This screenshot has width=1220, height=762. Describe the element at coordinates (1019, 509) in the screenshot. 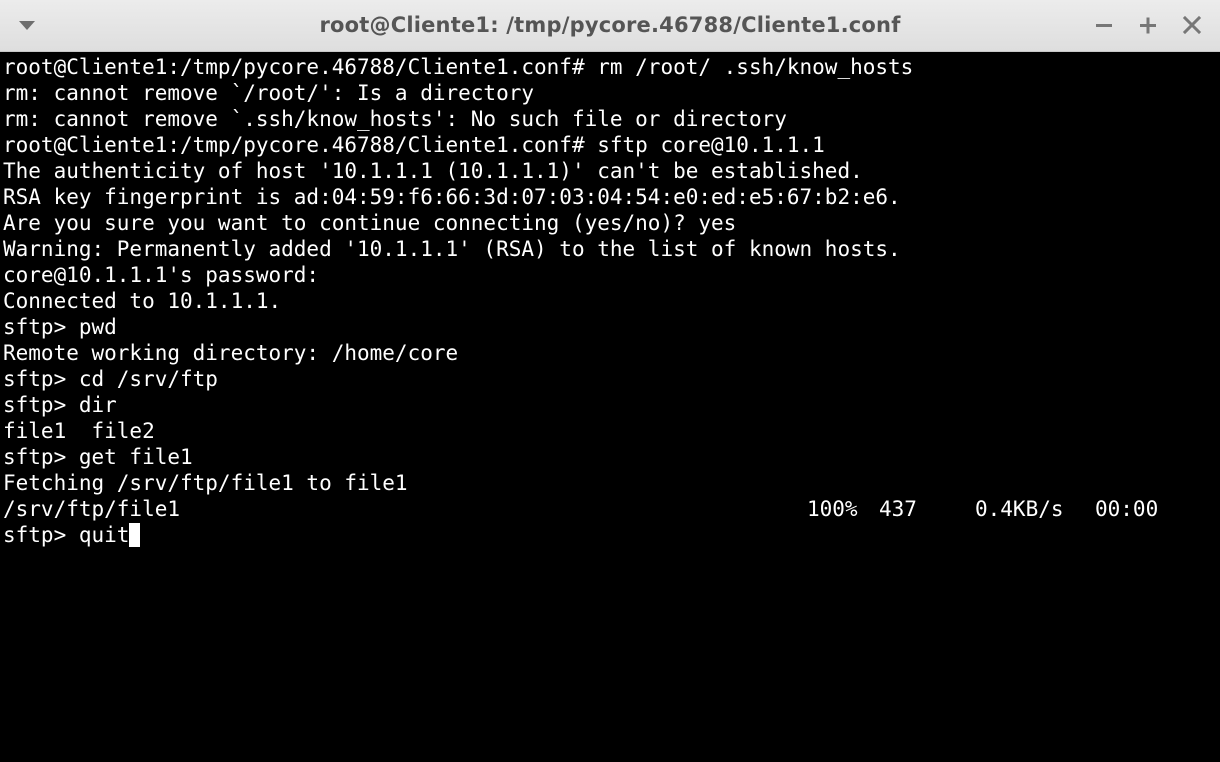

I see `transfer-rate: 0.4KB/s` at that location.